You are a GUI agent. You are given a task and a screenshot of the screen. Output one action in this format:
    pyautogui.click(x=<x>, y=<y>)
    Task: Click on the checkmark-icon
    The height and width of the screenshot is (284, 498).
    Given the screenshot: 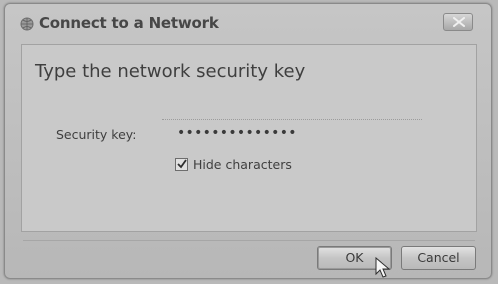 What is the action you would take?
    pyautogui.click(x=182, y=164)
    